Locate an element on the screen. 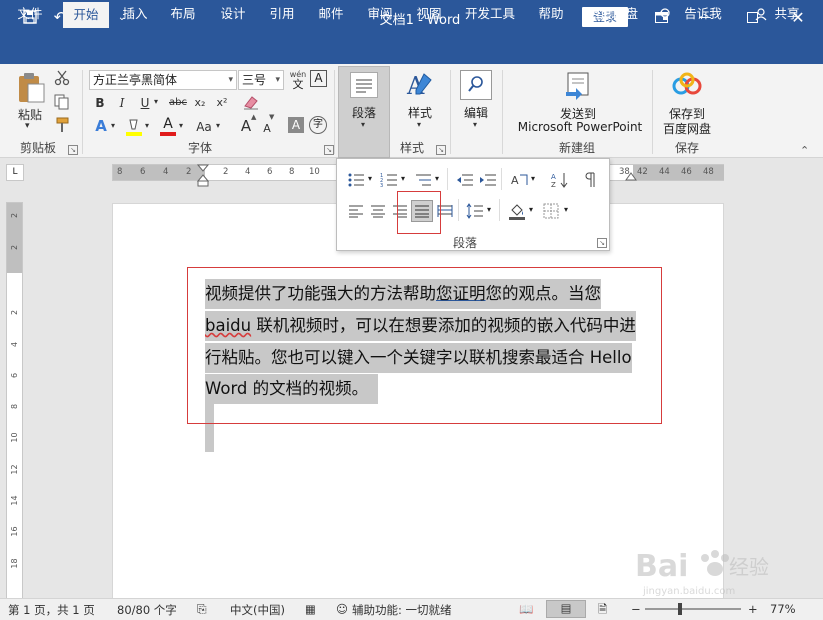  font-size-combo: 三号 ▾ is located at coordinates (261, 80).